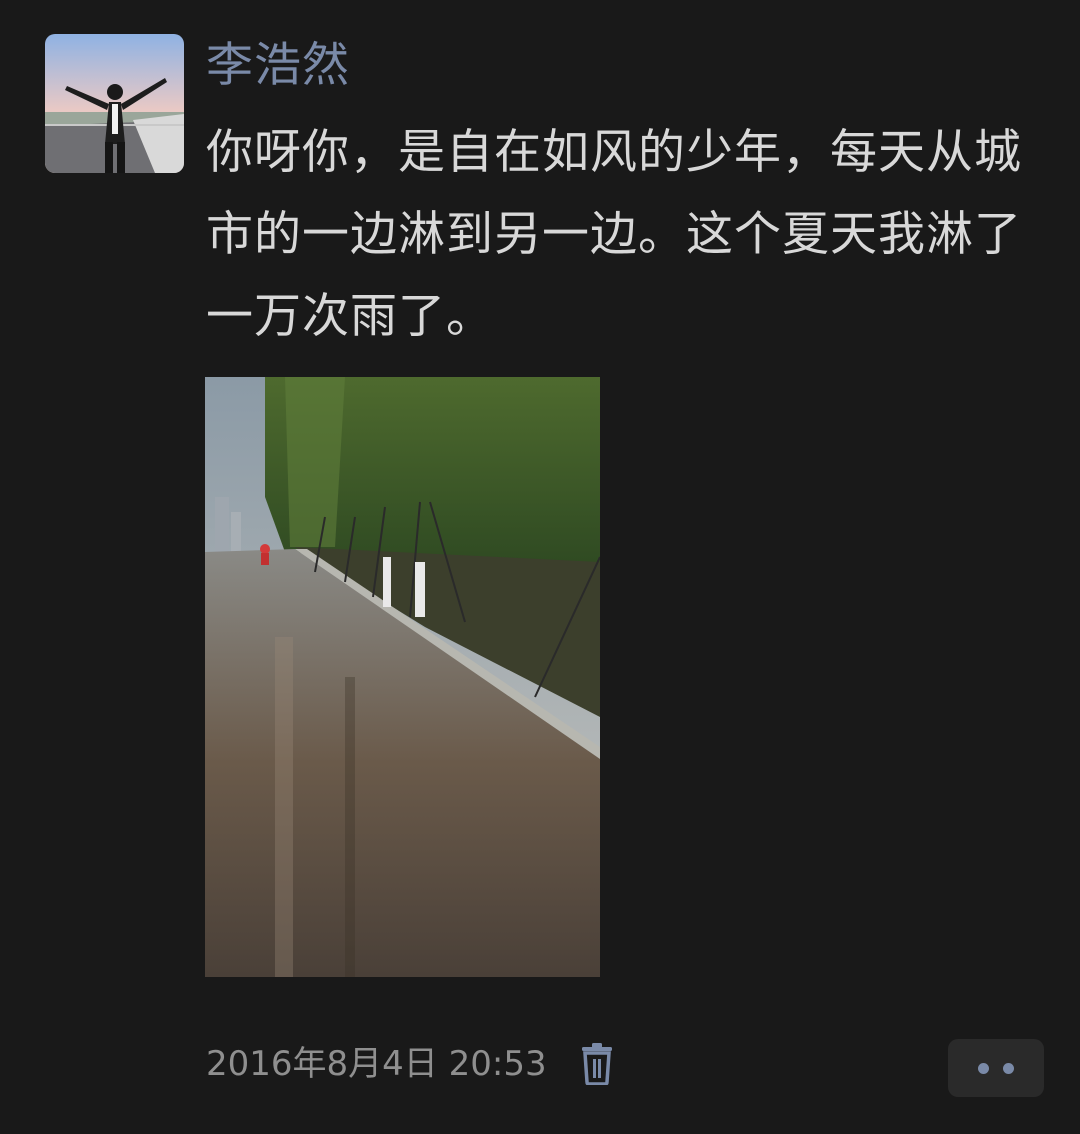  What do you see at coordinates (376, 1064) in the screenshot?
I see `post-timestamp: 2016年8月4日 20:53` at bounding box center [376, 1064].